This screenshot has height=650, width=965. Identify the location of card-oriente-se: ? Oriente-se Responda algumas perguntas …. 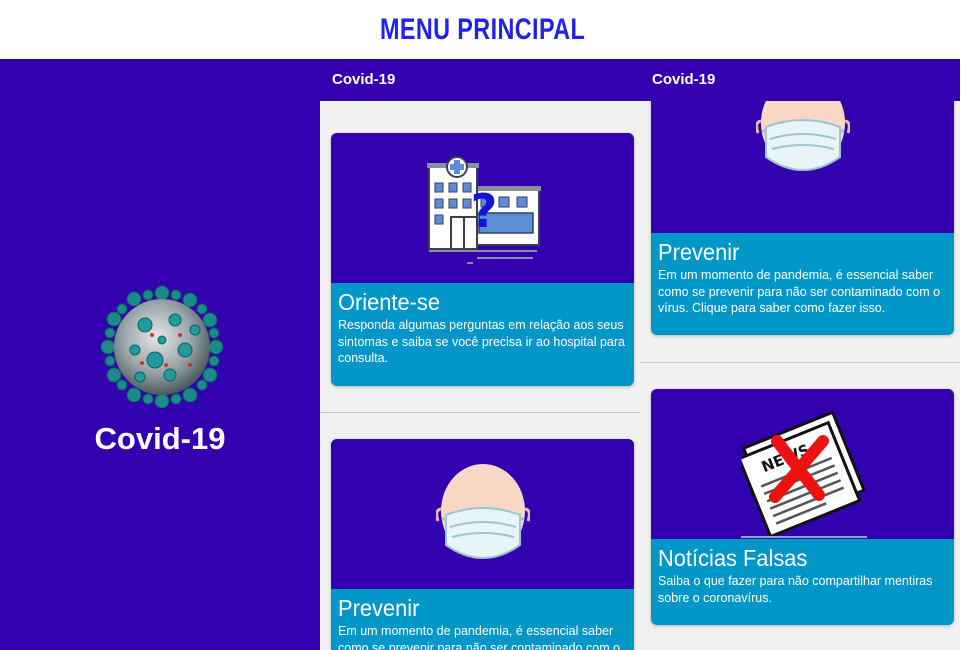
(482, 259).